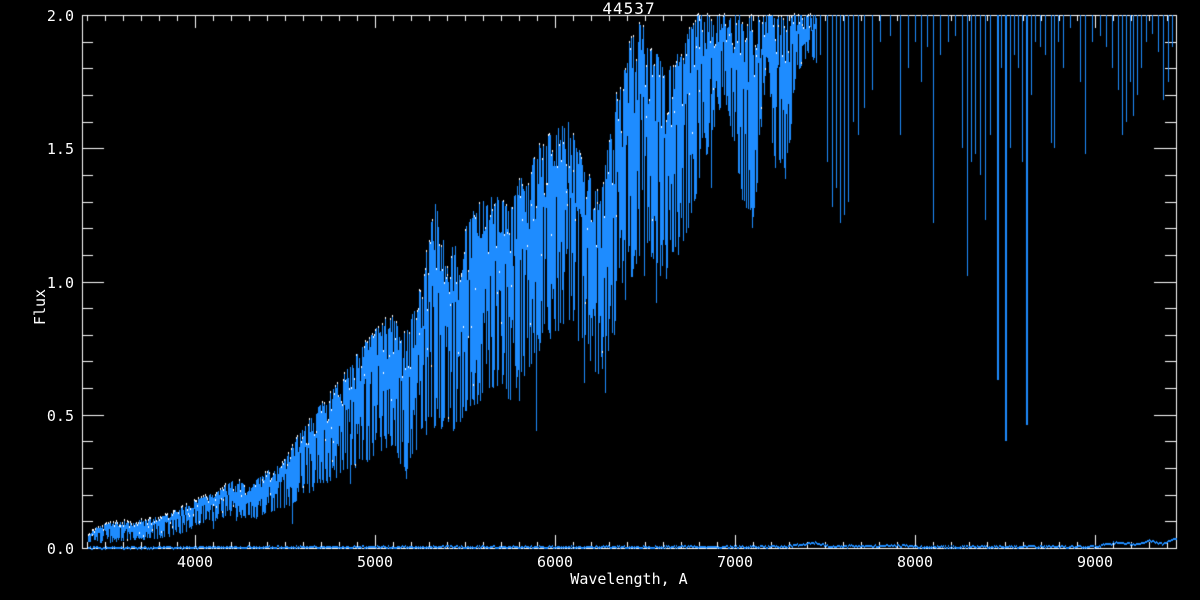 The width and height of the screenshot is (1200, 600). I want to click on x-tick-label: 9000, so click(1095, 562).